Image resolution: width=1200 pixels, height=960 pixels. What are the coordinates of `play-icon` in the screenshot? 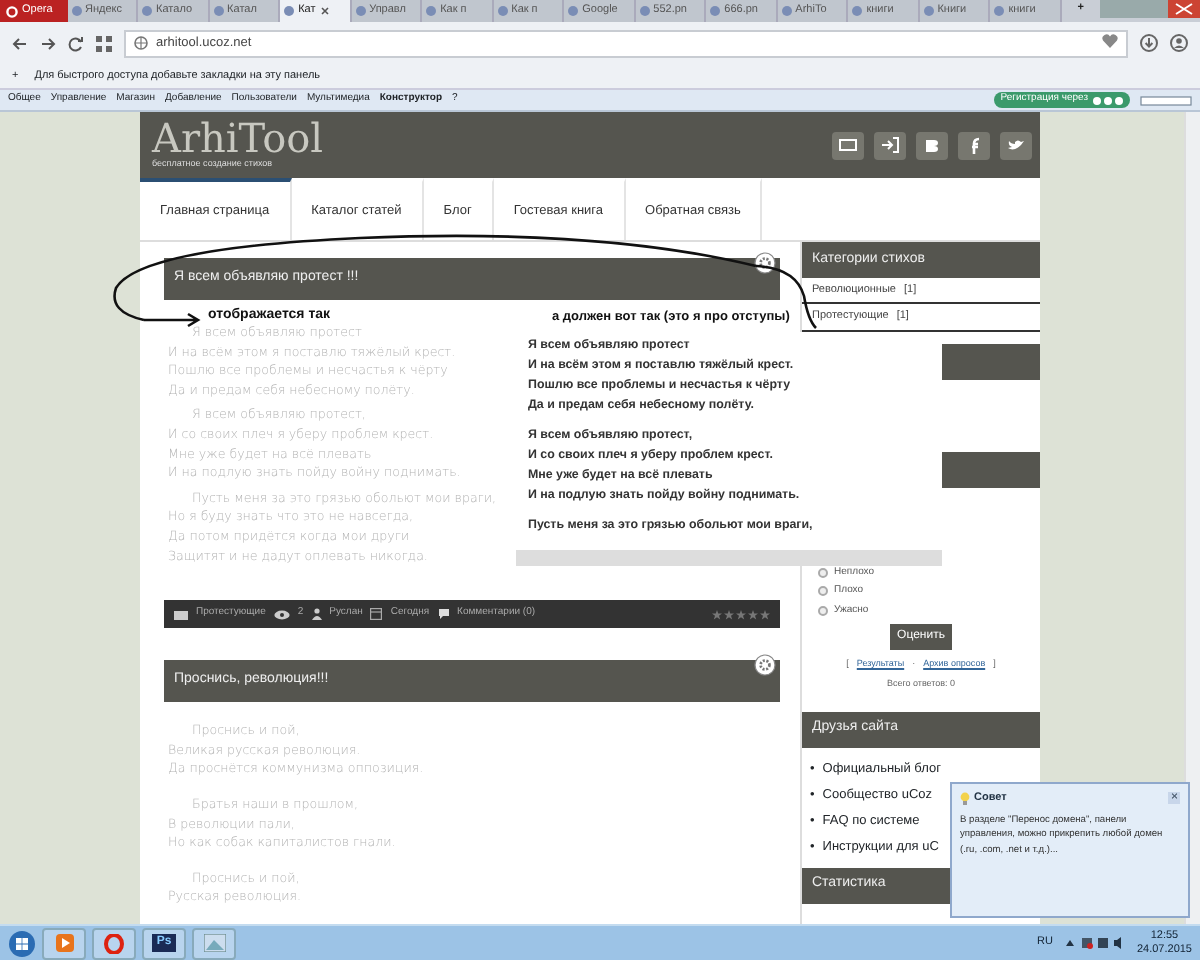 It's located at (64, 943).